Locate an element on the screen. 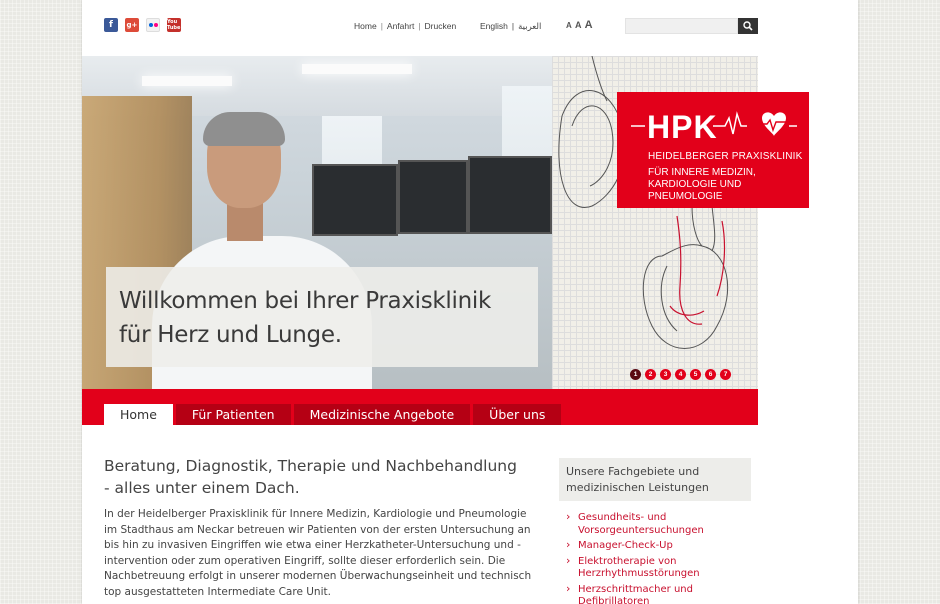  slide-dot-5: 5 is located at coordinates (695, 374).